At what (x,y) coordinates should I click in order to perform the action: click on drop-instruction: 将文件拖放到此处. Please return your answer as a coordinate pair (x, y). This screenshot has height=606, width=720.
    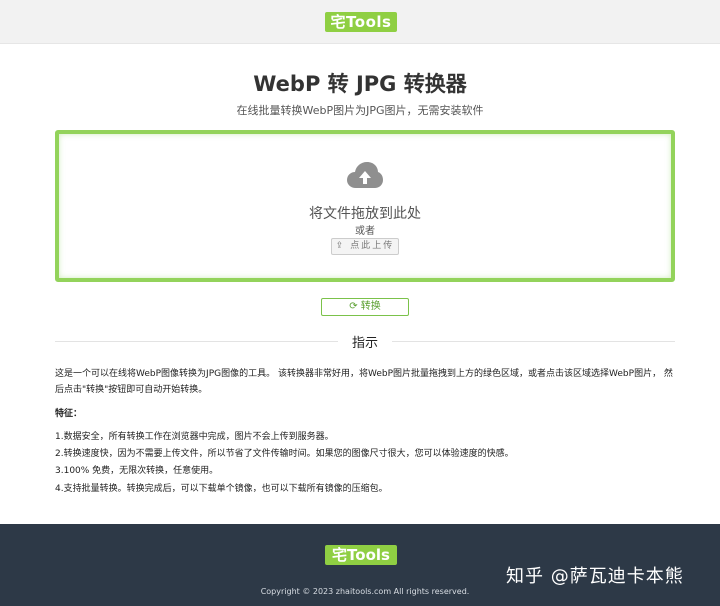
    Looking at the image, I should click on (365, 214).